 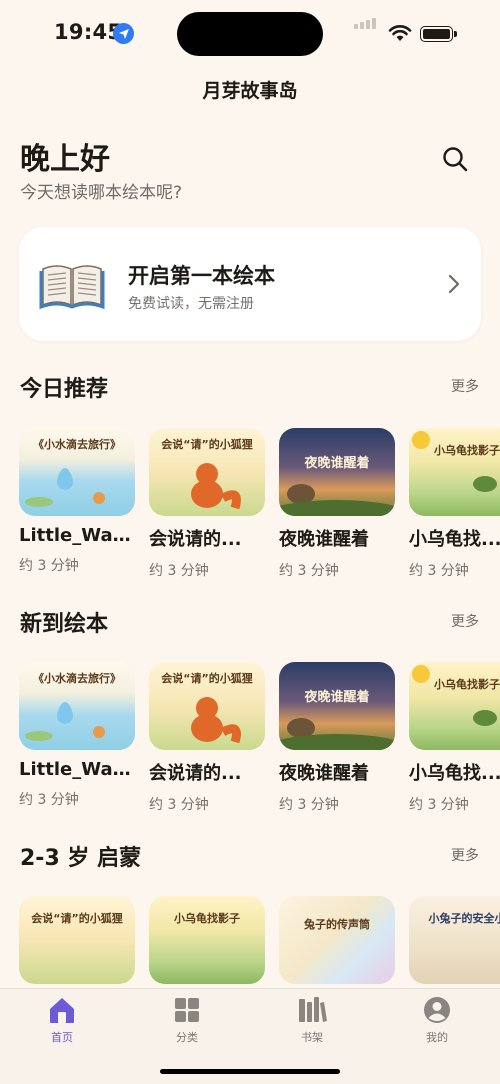 I want to click on book-card: 兔子的传声筒, so click(x=338, y=940).